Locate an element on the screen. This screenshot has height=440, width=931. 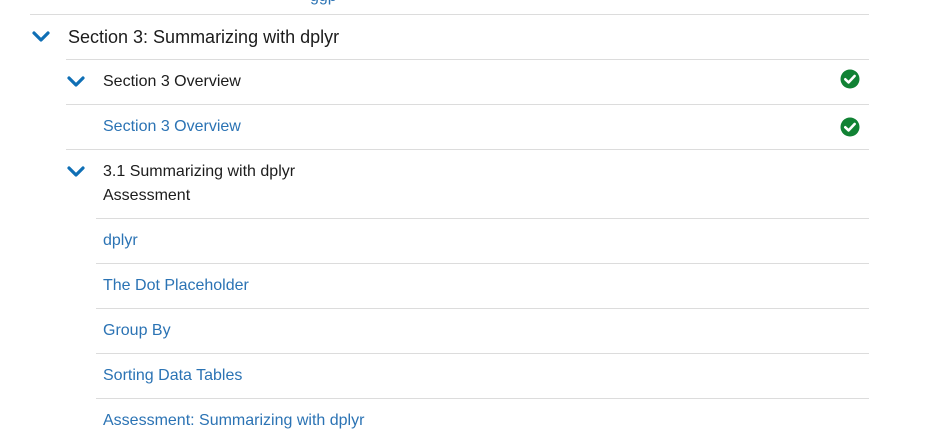
unit-link: Group By is located at coordinates (137, 331).